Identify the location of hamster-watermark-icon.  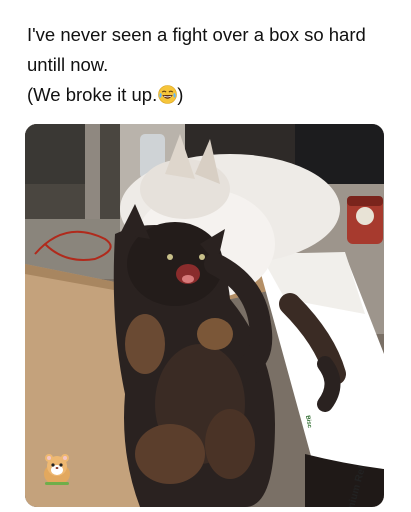
(57, 470).